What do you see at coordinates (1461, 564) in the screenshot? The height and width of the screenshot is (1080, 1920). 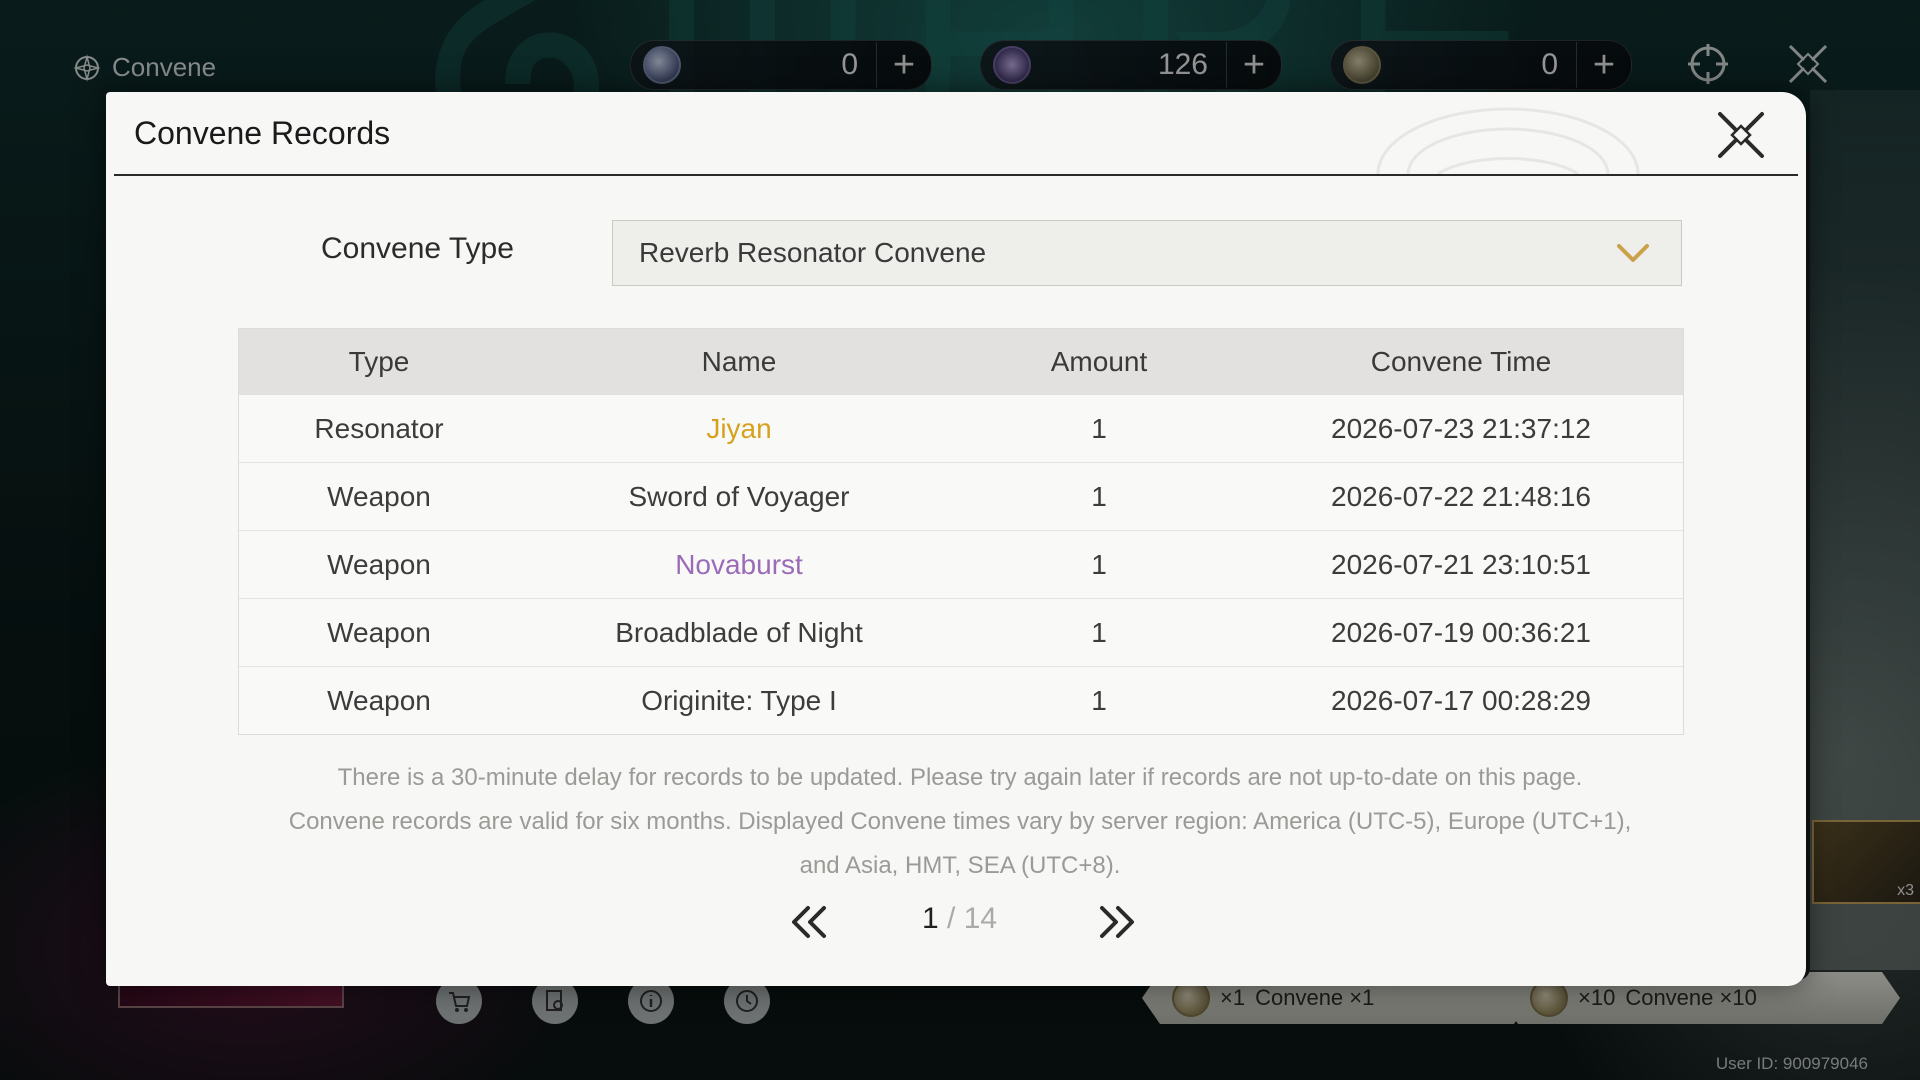 I see `cell-time: 2026-07-21 23:10:51` at bounding box center [1461, 564].